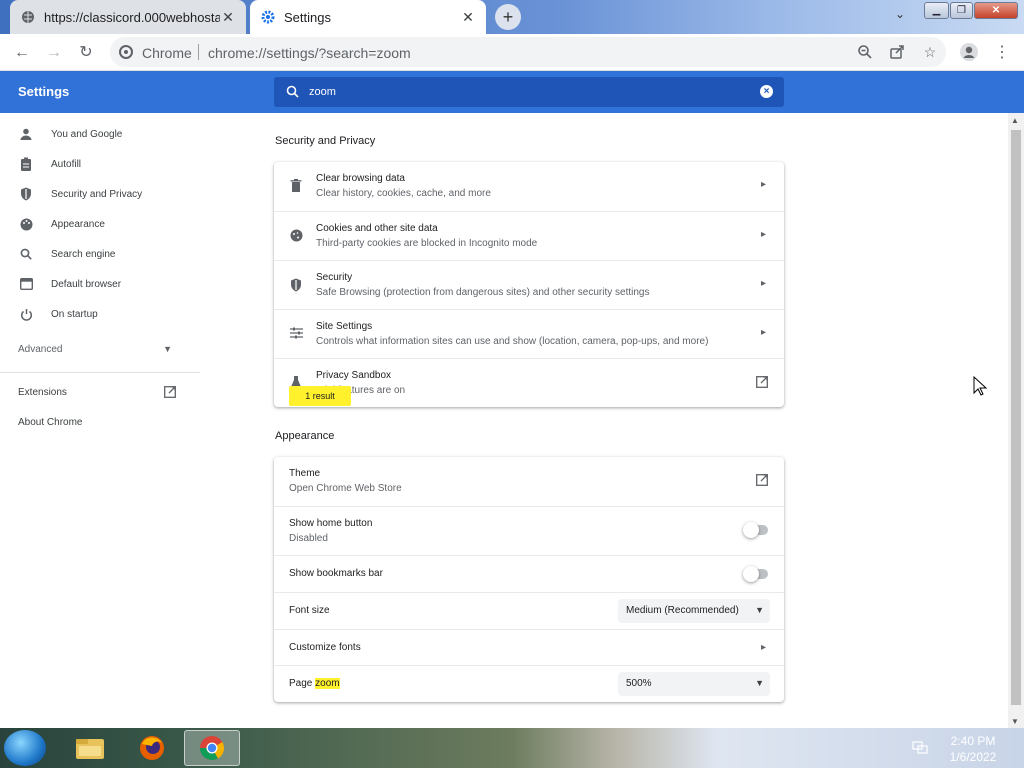  I want to click on new-tab-button: +, so click(508, 17).